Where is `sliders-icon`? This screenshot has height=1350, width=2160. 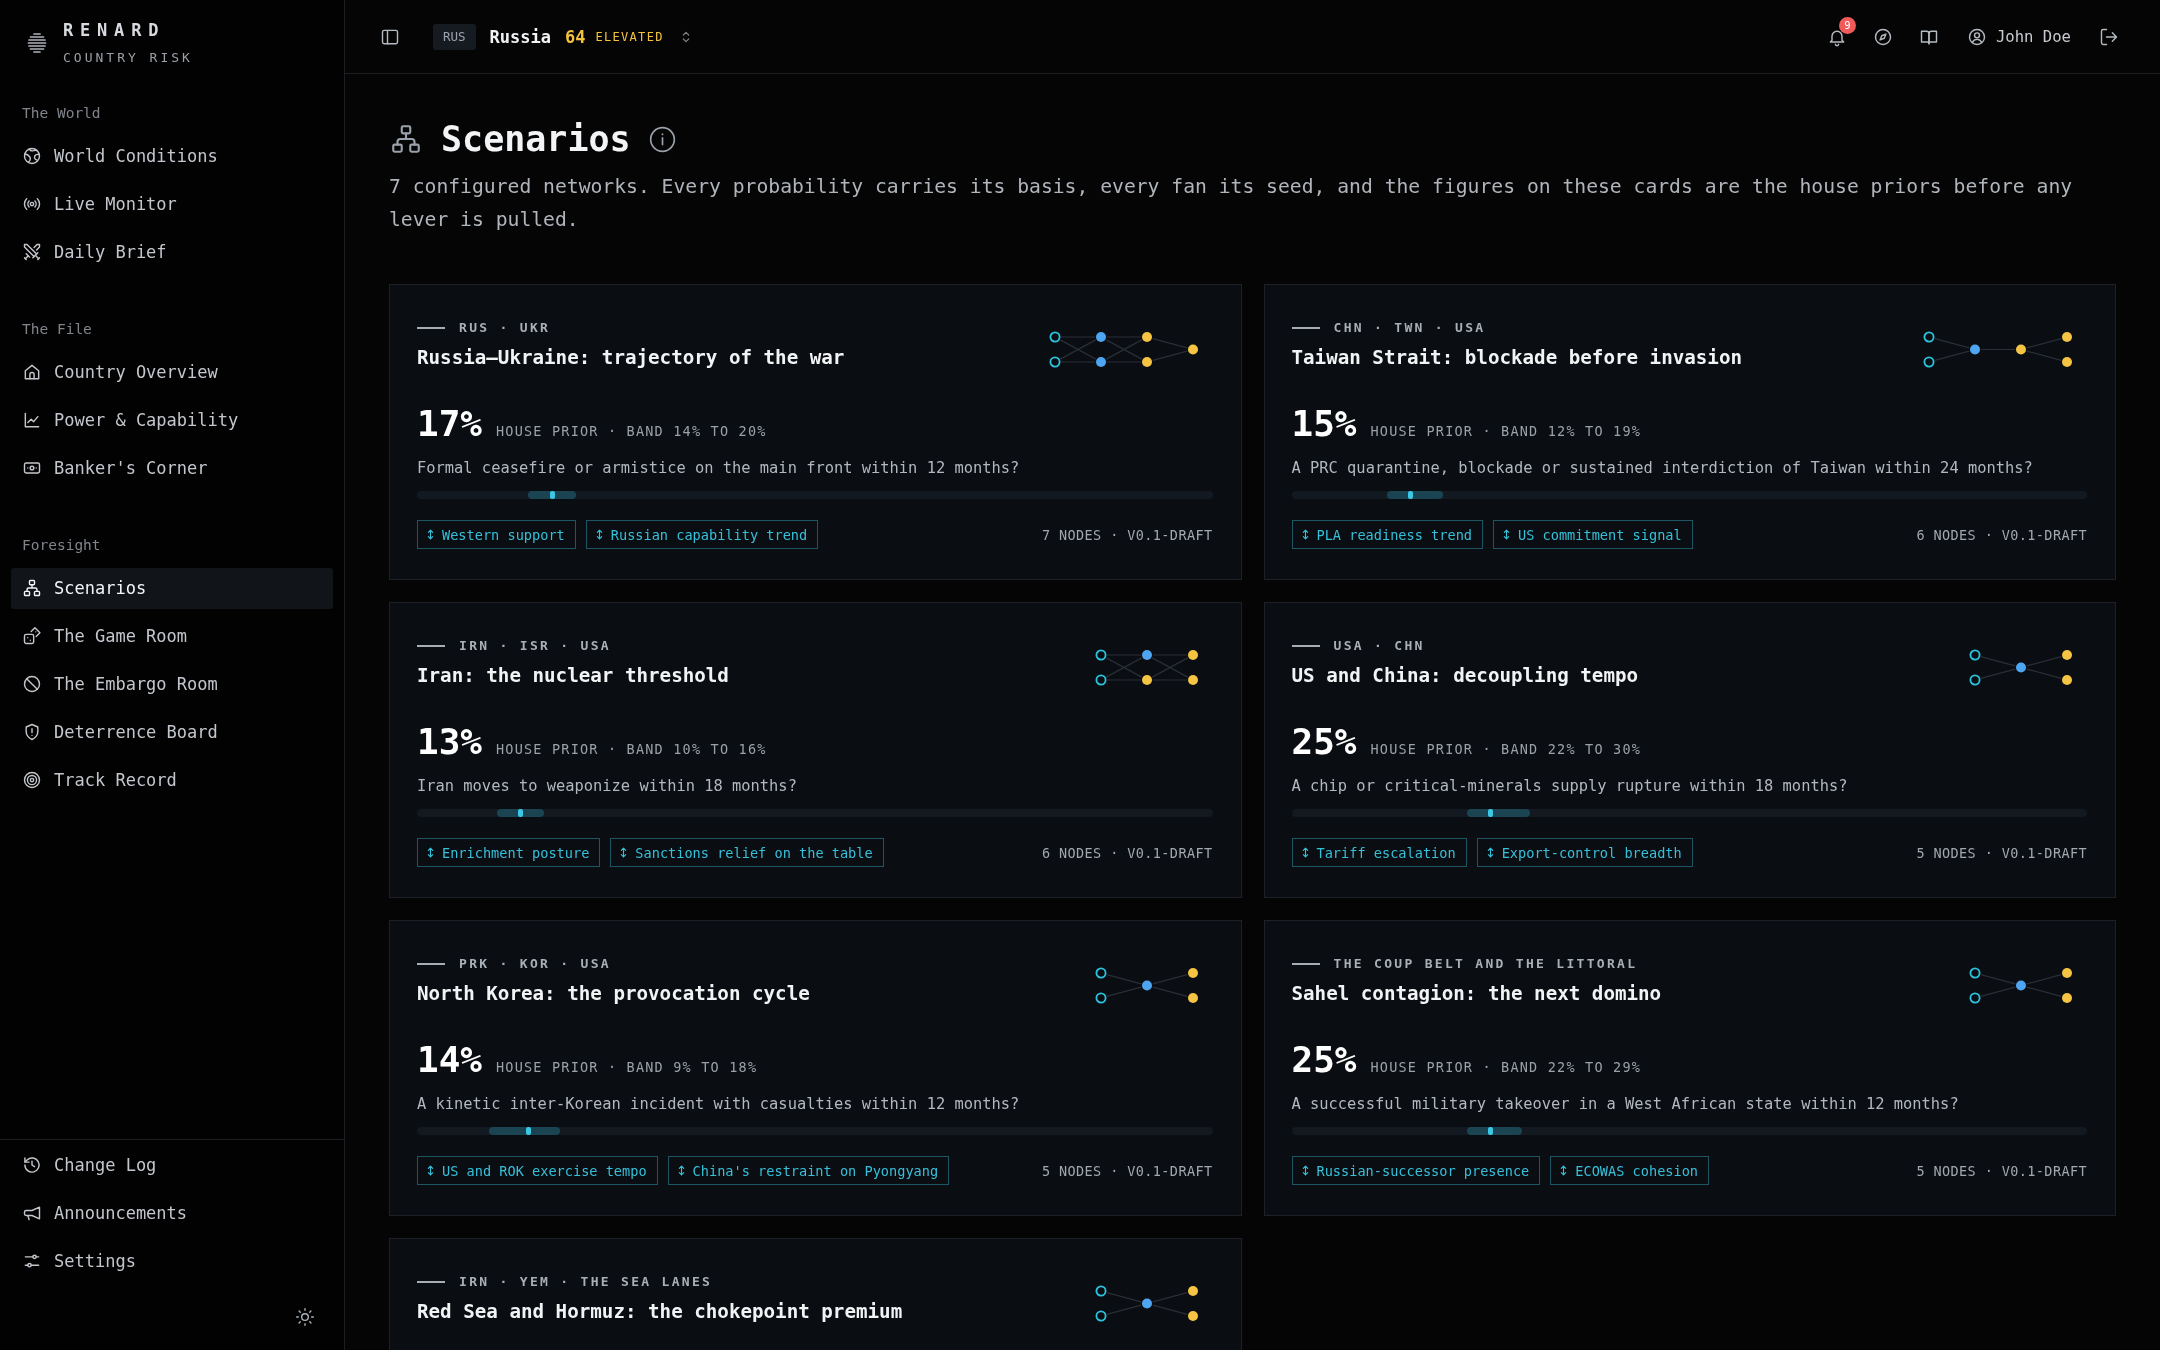
sliders-icon is located at coordinates (32, 1261).